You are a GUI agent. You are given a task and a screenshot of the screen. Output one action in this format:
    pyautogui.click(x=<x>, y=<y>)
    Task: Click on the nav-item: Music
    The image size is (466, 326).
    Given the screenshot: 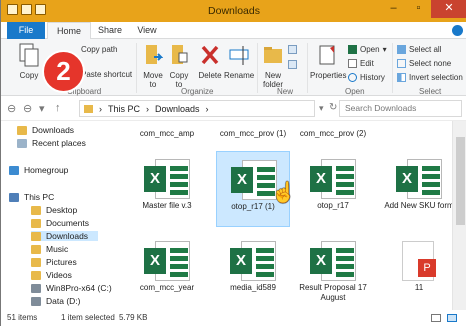 What is the action you would take?
    pyautogui.click(x=49, y=249)
    